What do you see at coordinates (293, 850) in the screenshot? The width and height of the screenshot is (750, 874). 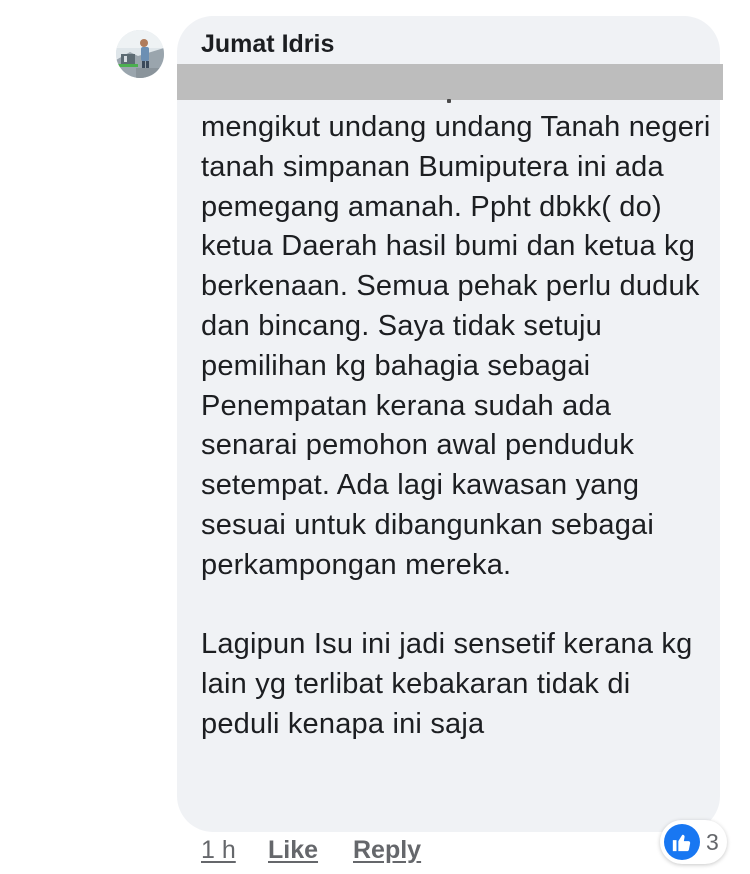 I see `like-button: Like` at bounding box center [293, 850].